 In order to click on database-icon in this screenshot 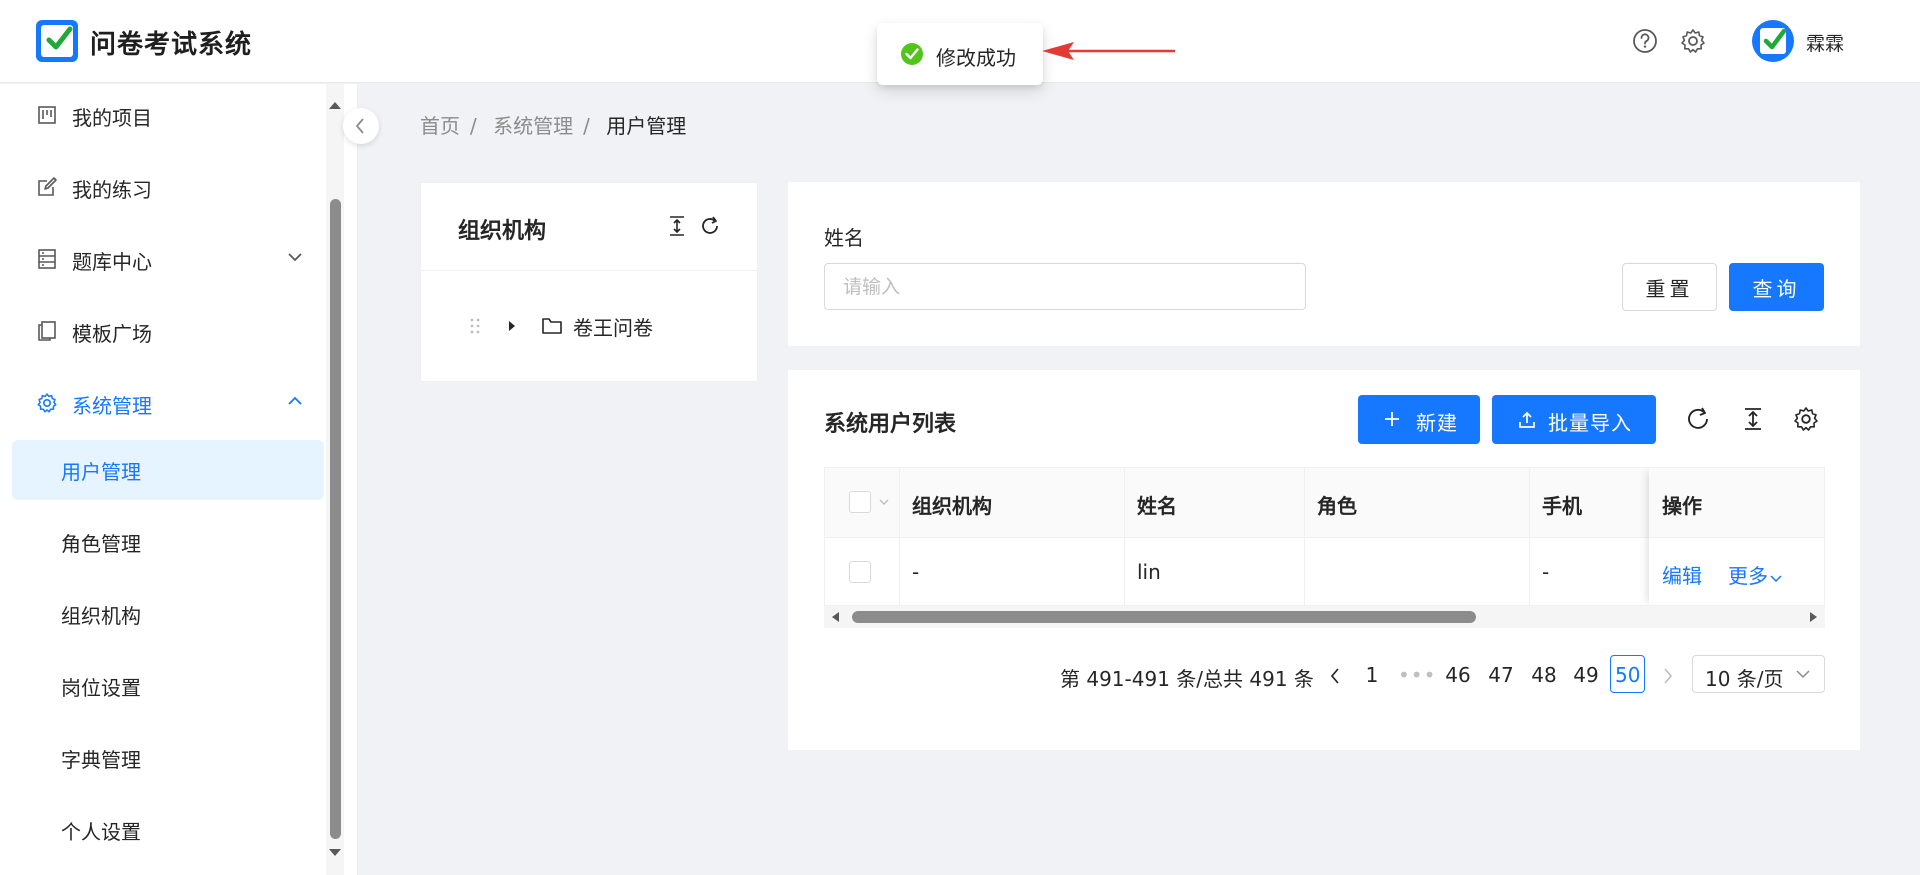, I will do `click(47, 259)`.